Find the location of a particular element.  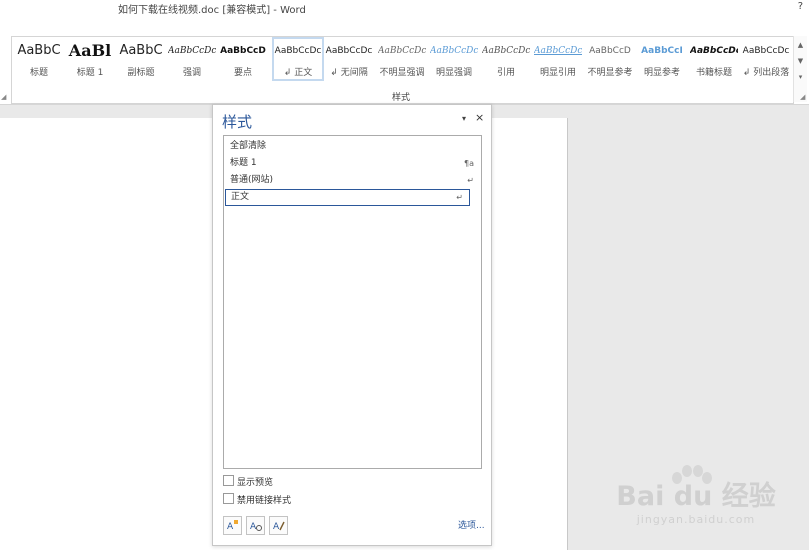

gallery-style-no-spacing: AaBbCcDc ↲ 无间隔 is located at coordinates (349, 59).